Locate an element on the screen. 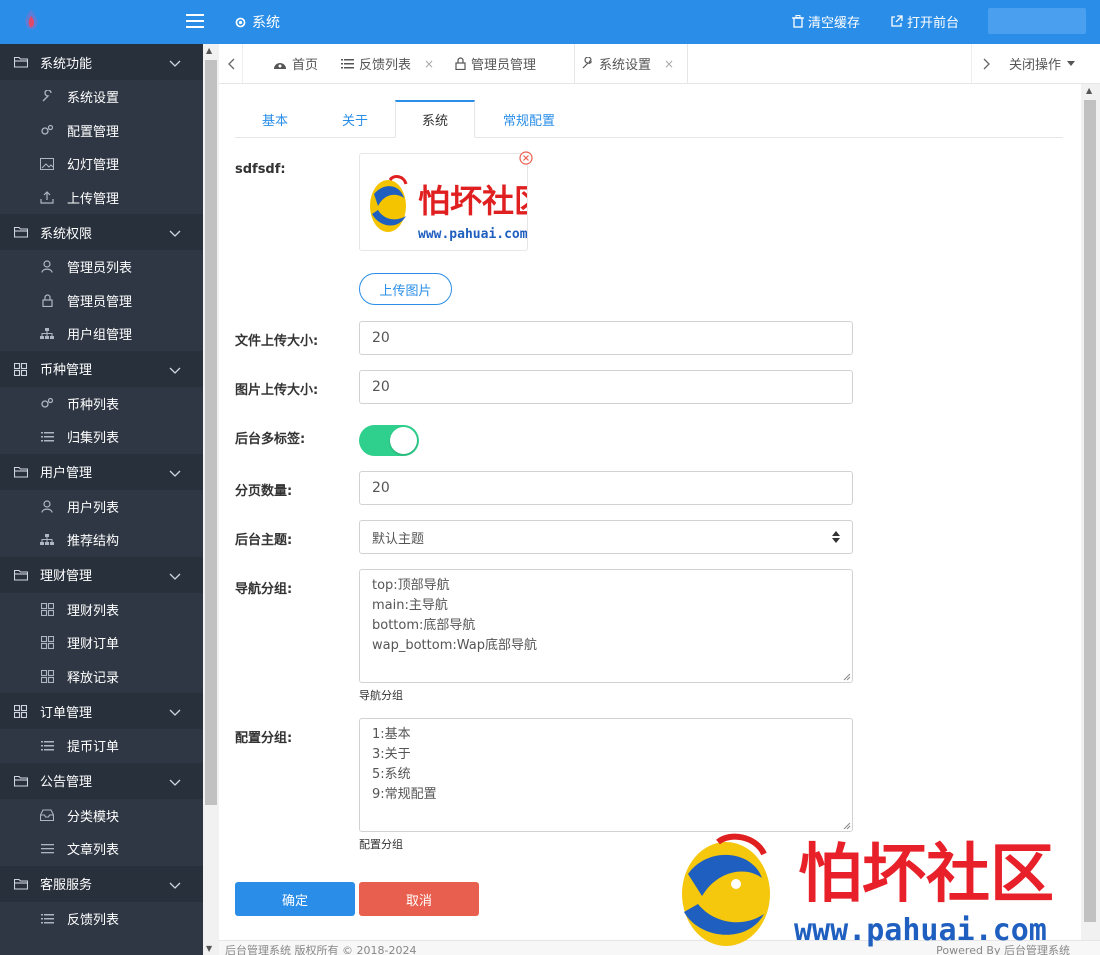  sidebar-item: 分类模块 is located at coordinates (101, 816).